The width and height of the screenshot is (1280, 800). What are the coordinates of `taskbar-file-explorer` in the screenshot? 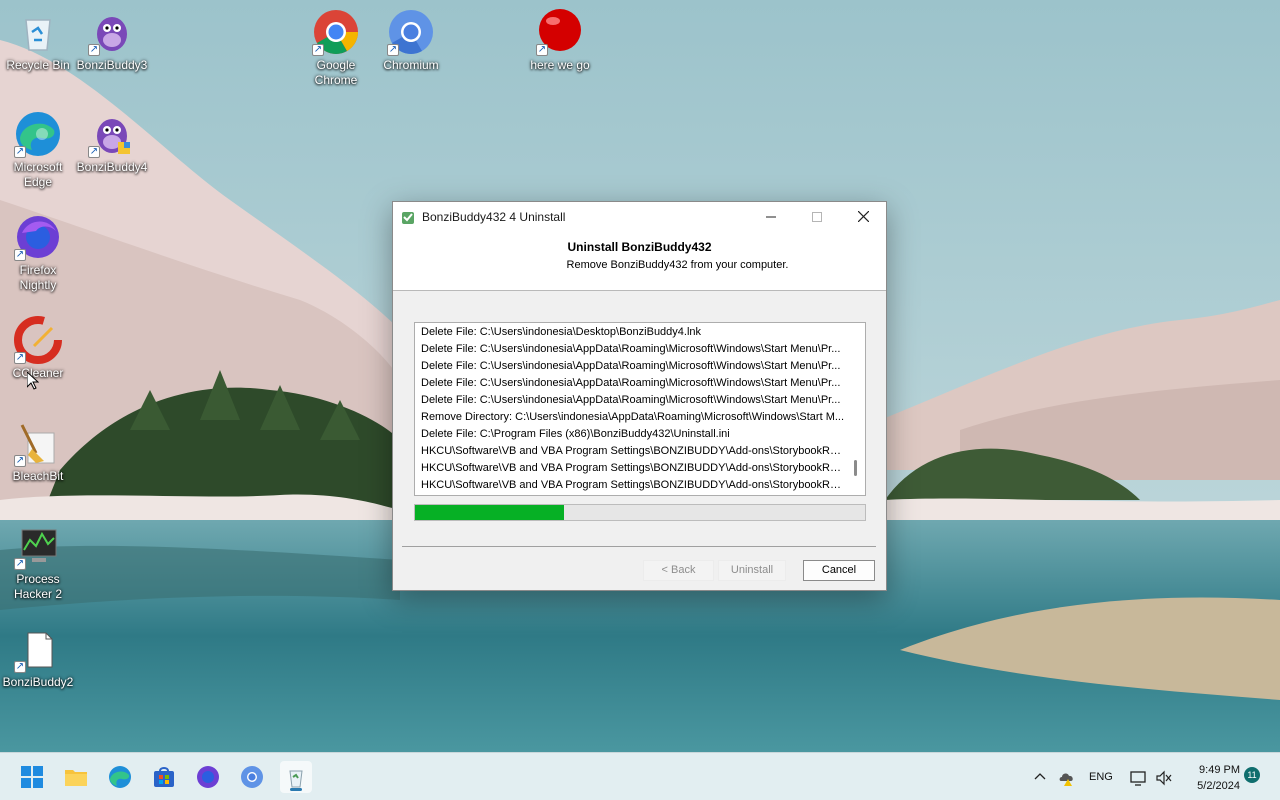 It's located at (76, 777).